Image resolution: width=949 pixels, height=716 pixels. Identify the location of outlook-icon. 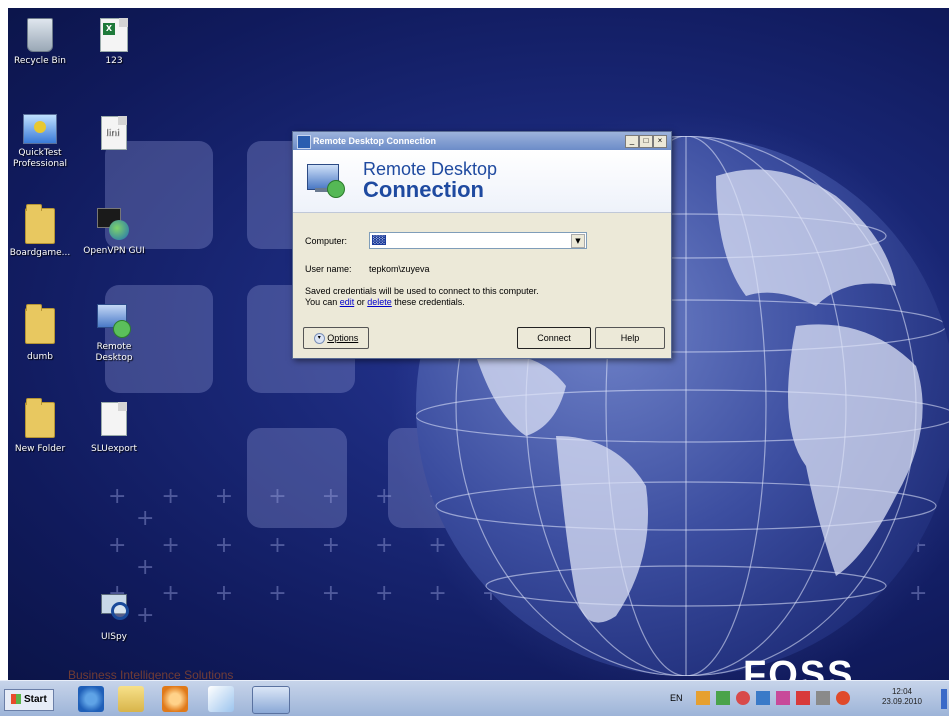
(175, 699).